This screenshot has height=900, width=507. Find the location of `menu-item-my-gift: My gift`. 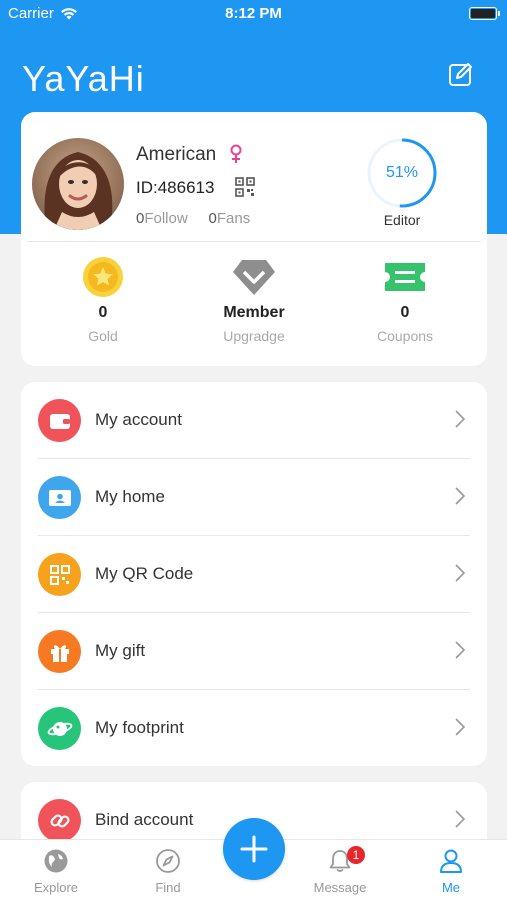

menu-item-my-gift: My gift is located at coordinates (254, 651).